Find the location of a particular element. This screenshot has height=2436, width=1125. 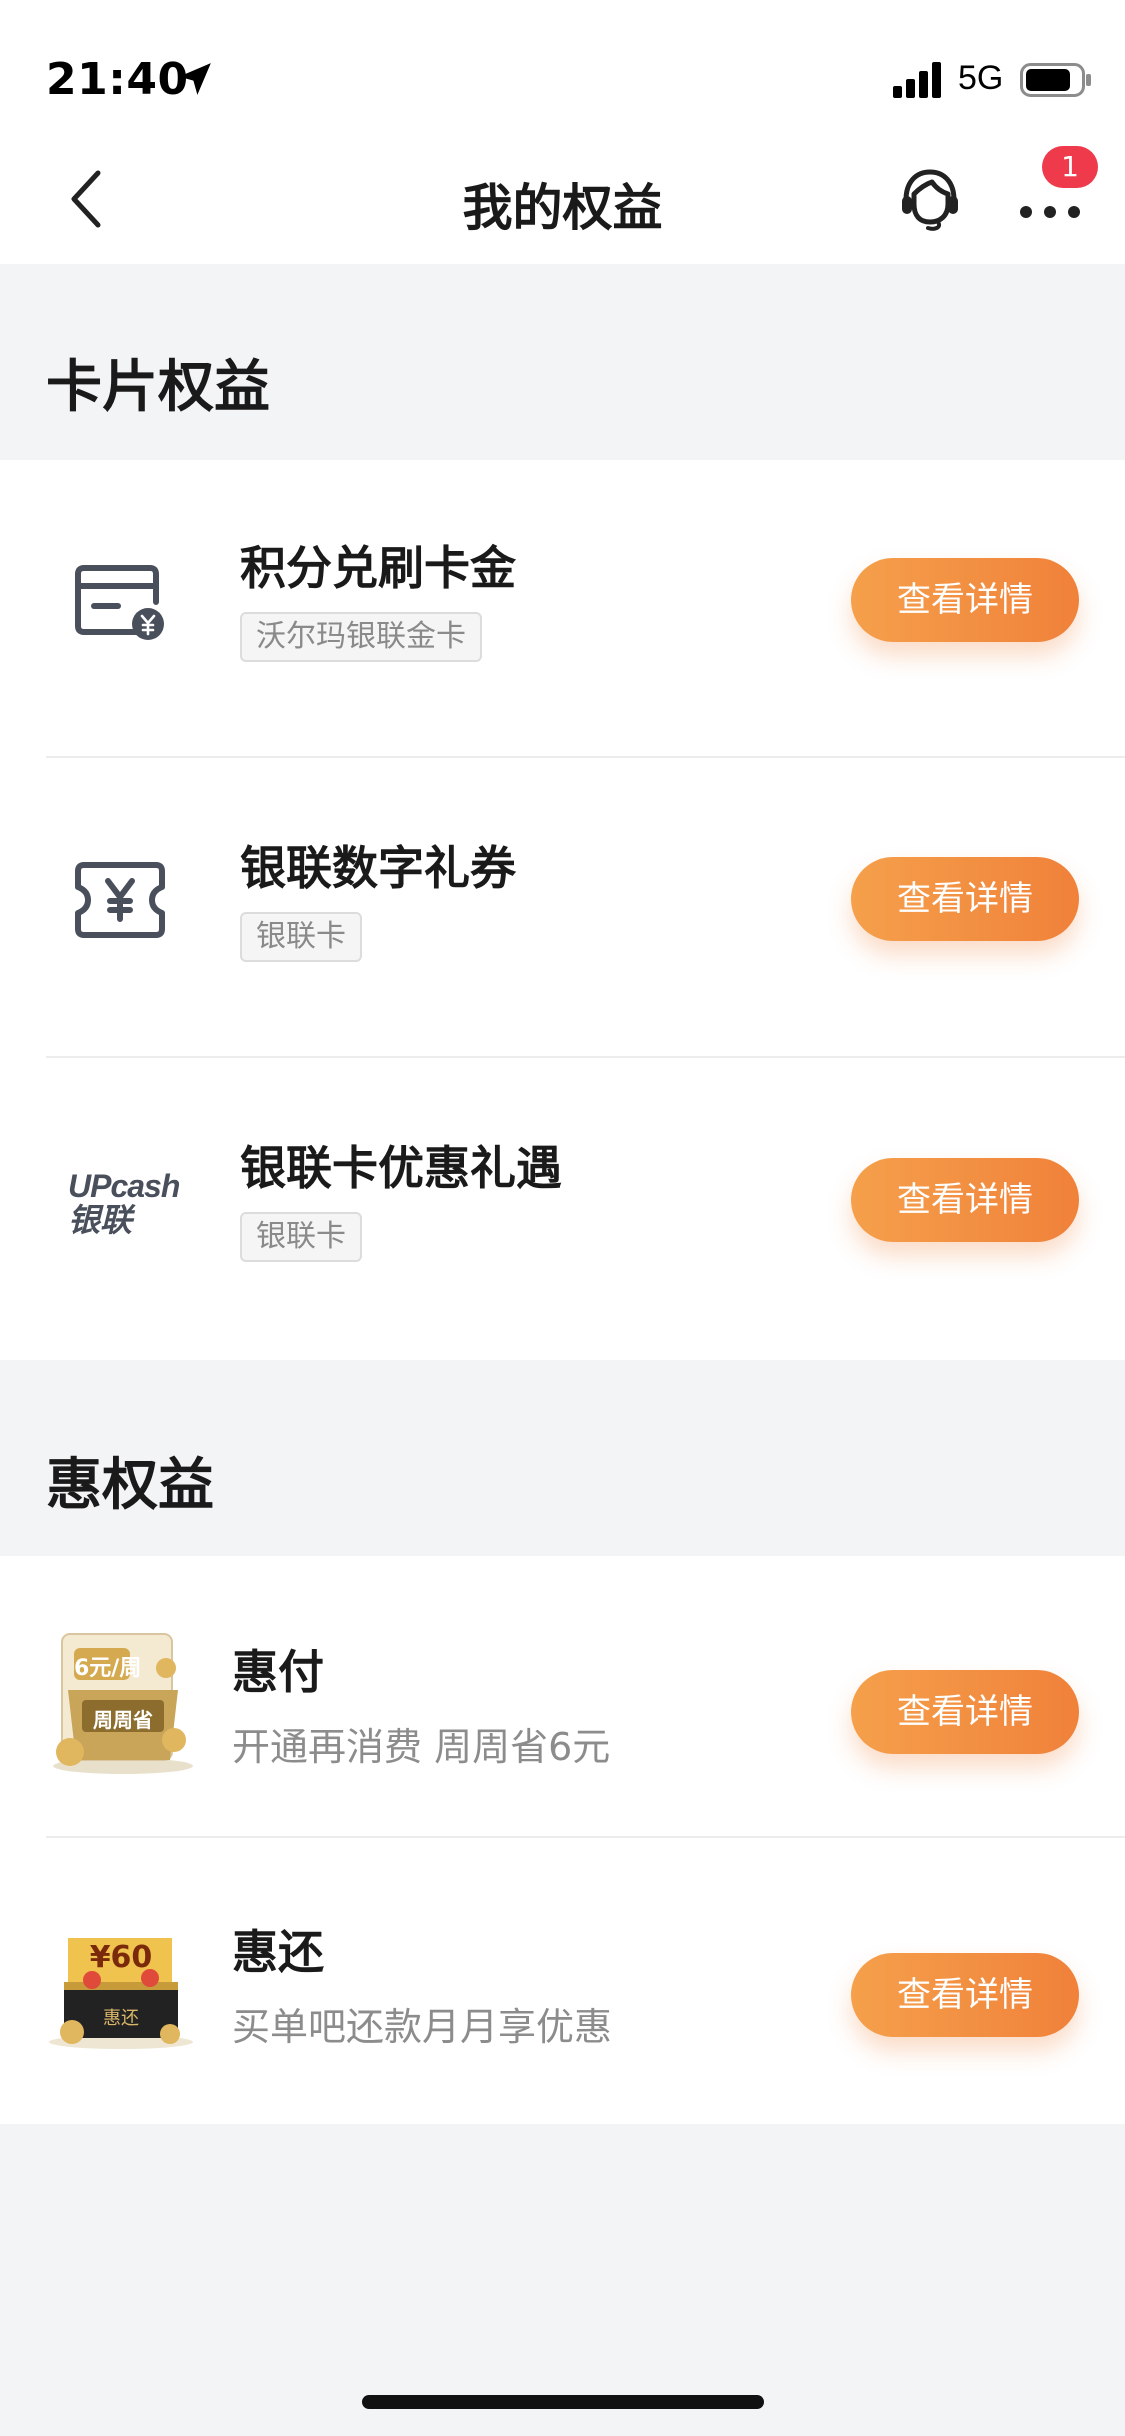

ticket-yen-icon is located at coordinates (120, 900).